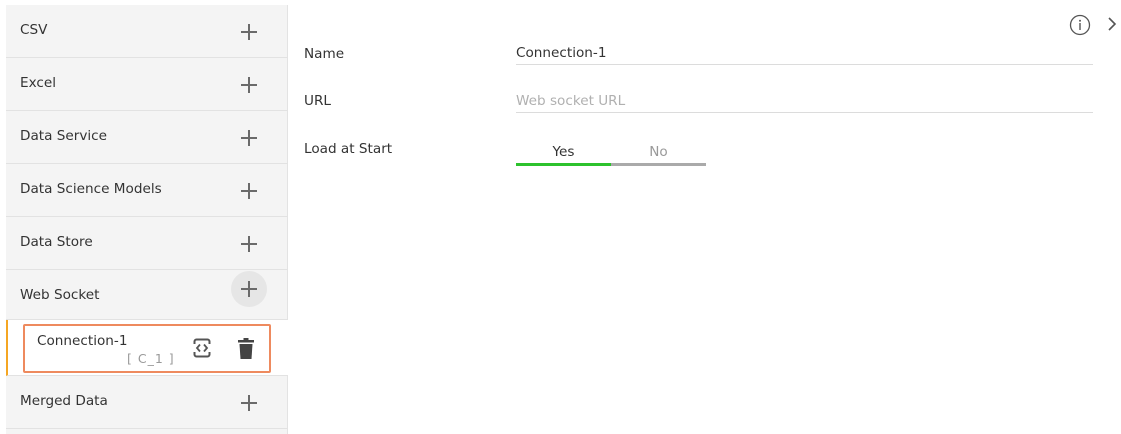 Image resolution: width=1121 pixels, height=434 pixels. Describe the element at coordinates (804, 103) in the screenshot. I see `url-input` at that location.